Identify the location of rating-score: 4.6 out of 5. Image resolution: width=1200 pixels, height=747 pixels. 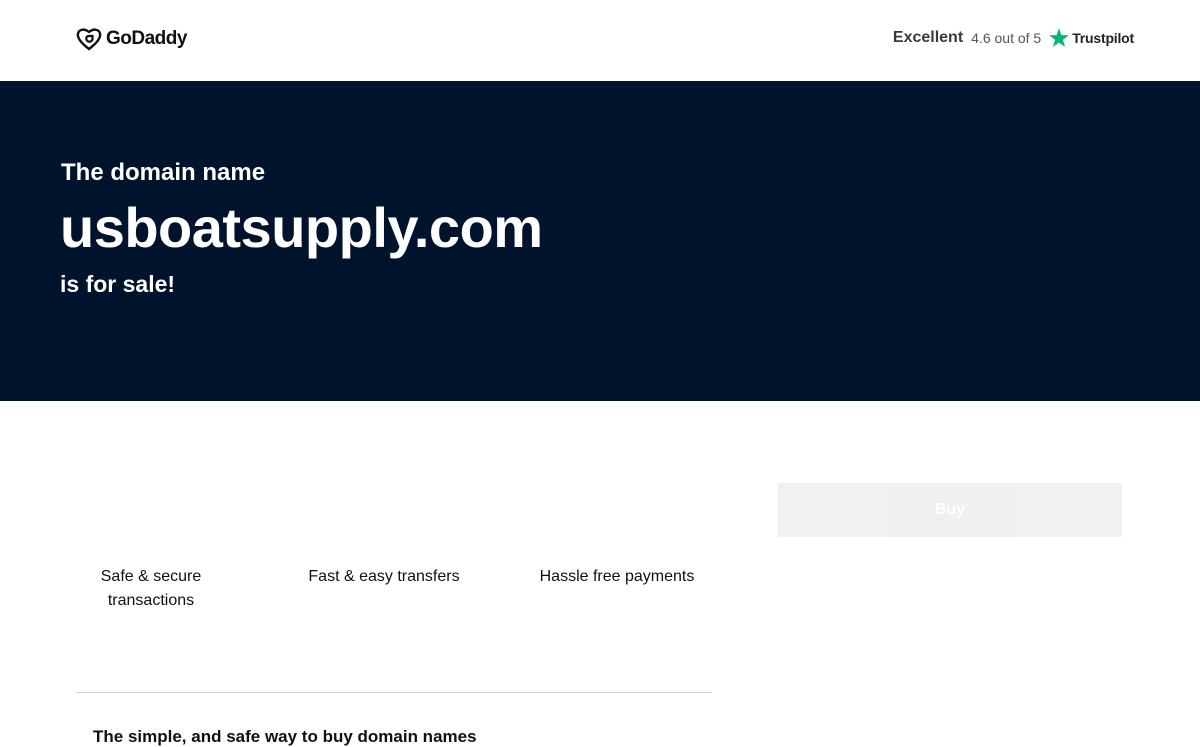
(1006, 37).